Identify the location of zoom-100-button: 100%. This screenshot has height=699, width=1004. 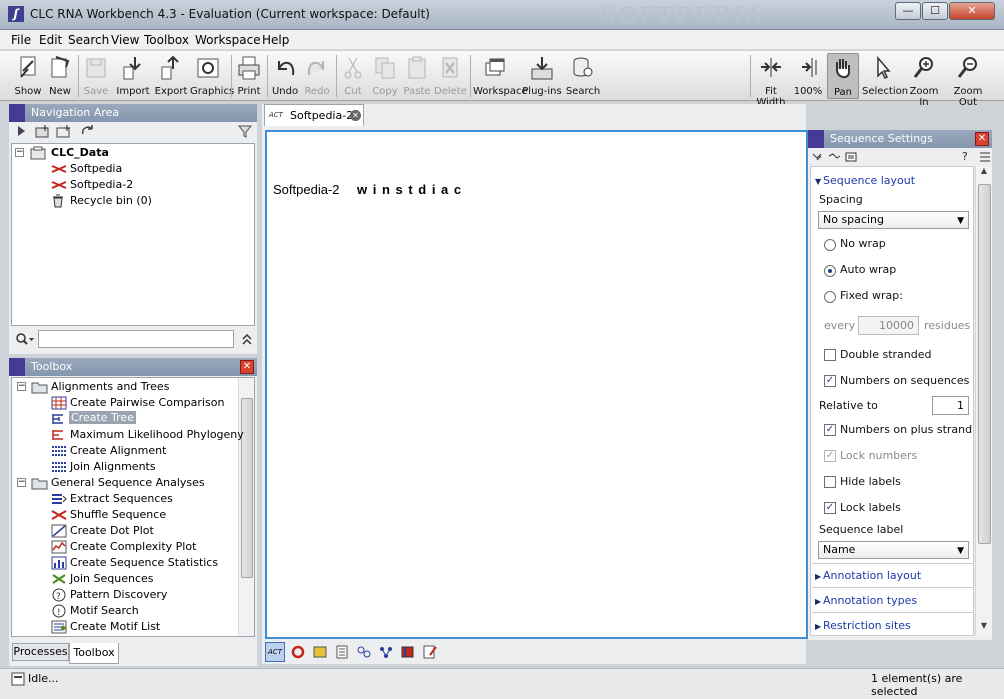
(808, 76).